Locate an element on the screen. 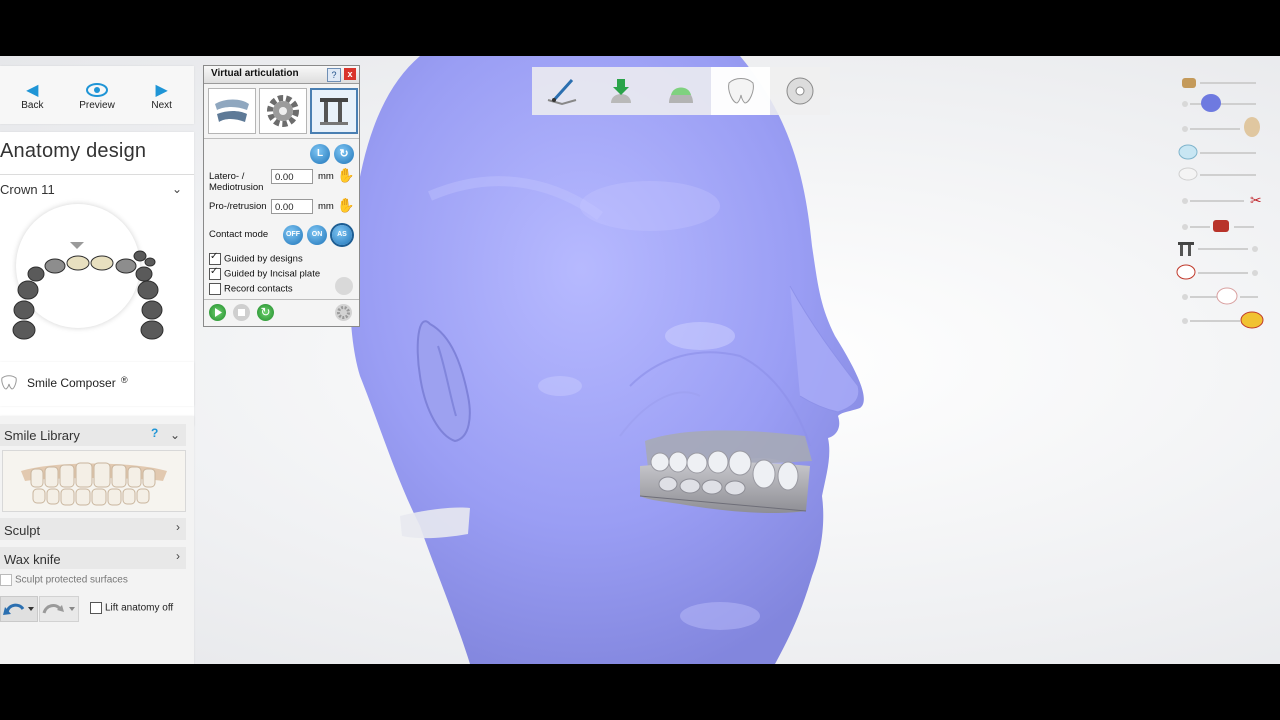  slider-row-tooth-library is located at coordinates (1222, 297).